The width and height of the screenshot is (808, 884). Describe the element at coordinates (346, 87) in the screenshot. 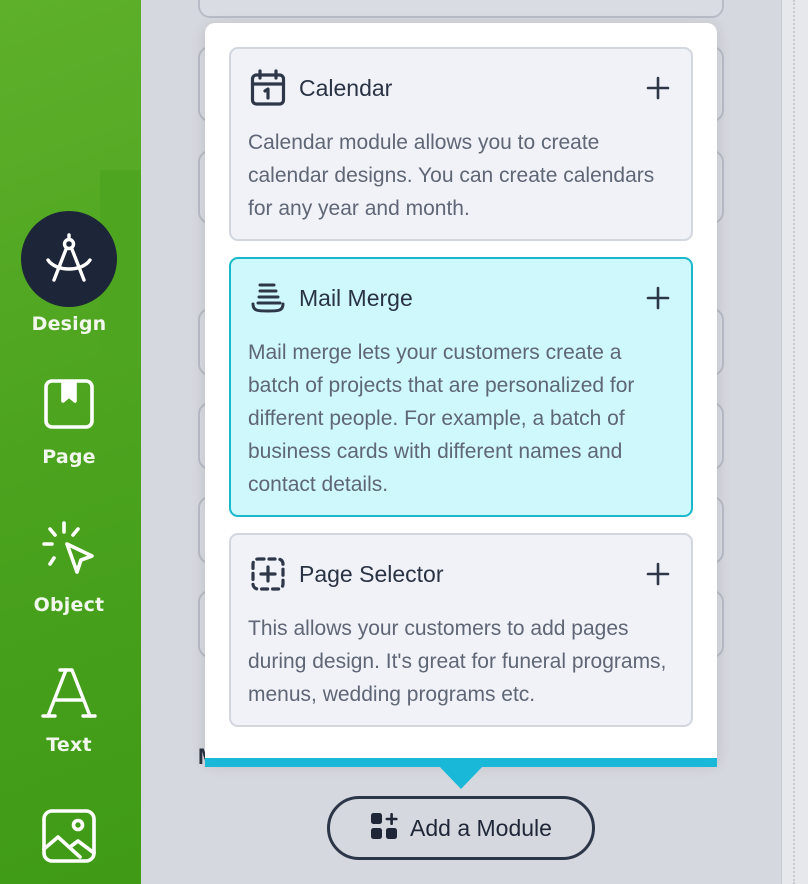

I see `module-title: Calendar` at that location.